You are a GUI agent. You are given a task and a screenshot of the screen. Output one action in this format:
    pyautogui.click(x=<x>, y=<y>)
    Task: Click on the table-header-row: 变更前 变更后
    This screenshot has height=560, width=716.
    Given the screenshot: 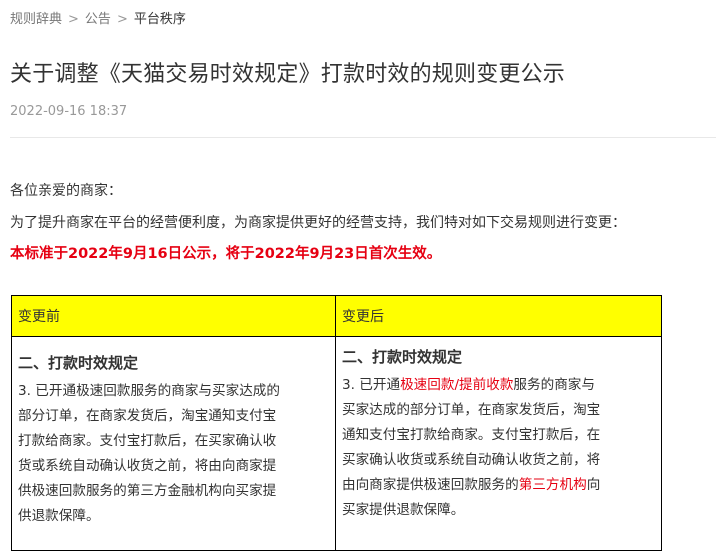 What is the action you would take?
    pyautogui.click(x=336, y=316)
    